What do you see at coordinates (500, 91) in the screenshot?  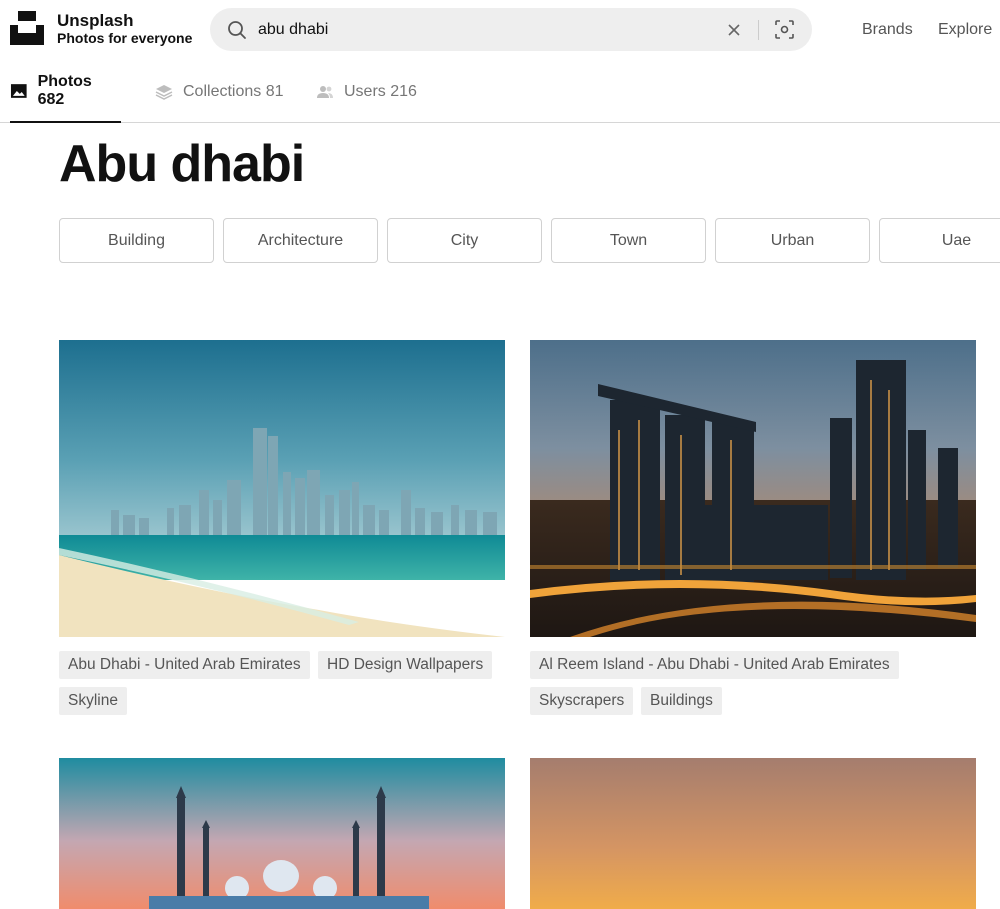 I see `search-tabs: Photos 682 Collections 81 Users 216` at bounding box center [500, 91].